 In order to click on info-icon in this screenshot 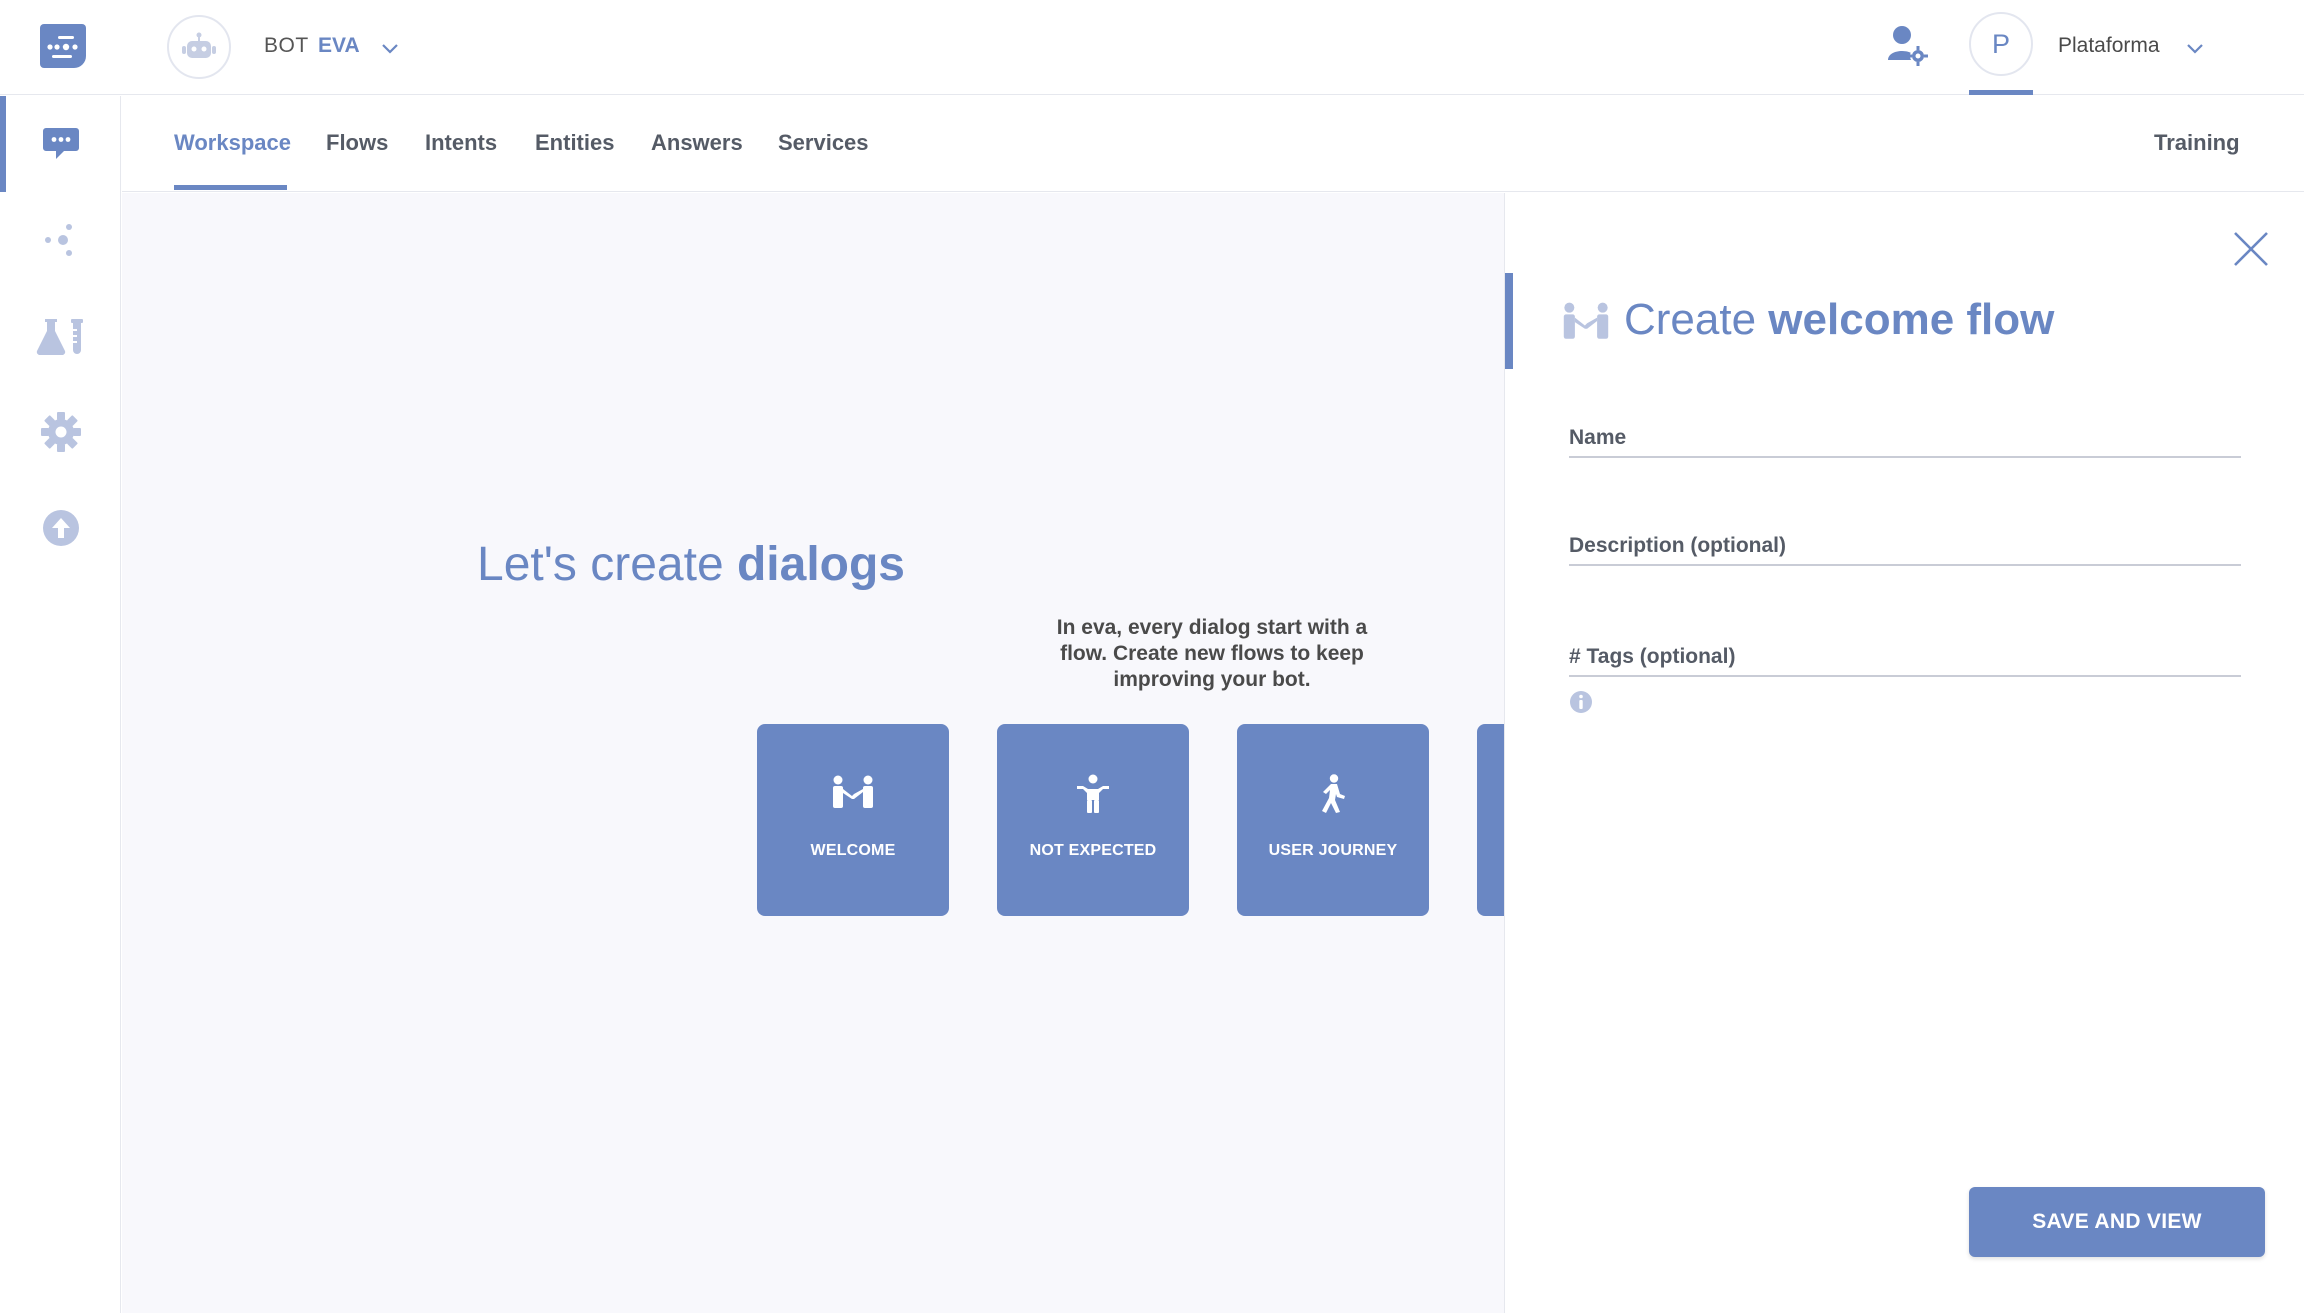, I will do `click(1581, 702)`.